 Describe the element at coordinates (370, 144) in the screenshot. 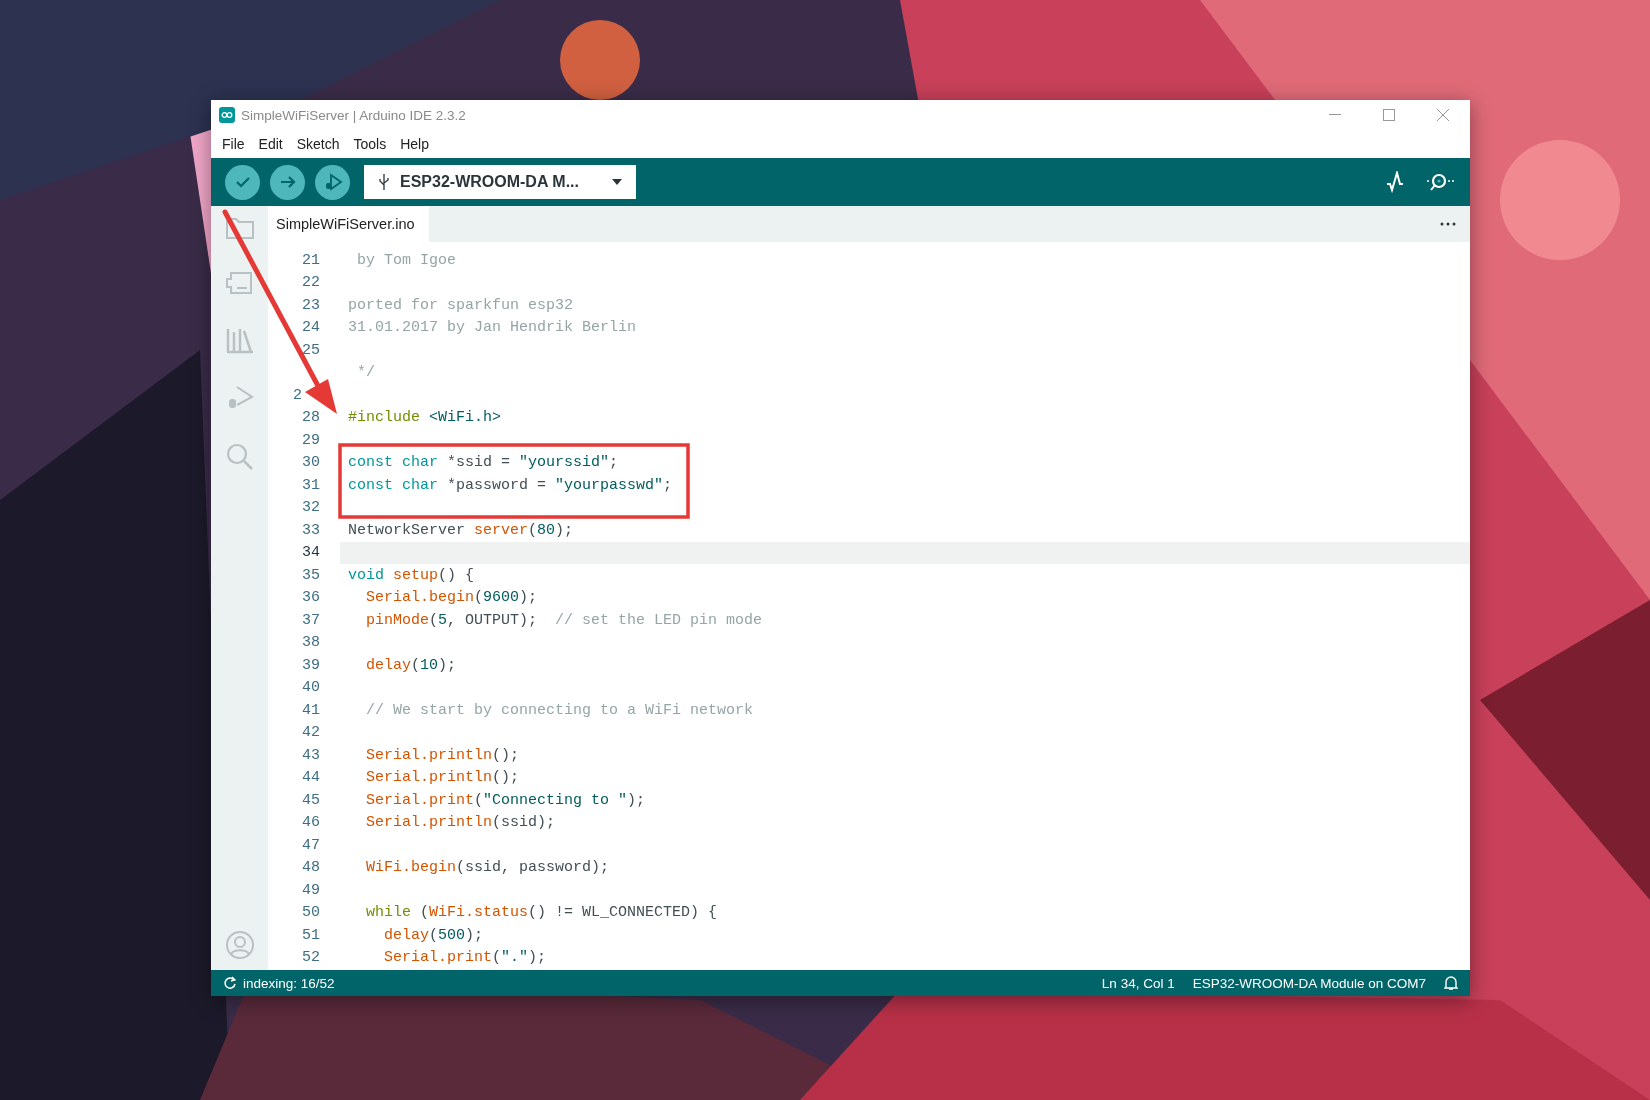

I see `menu-item: Tools` at that location.